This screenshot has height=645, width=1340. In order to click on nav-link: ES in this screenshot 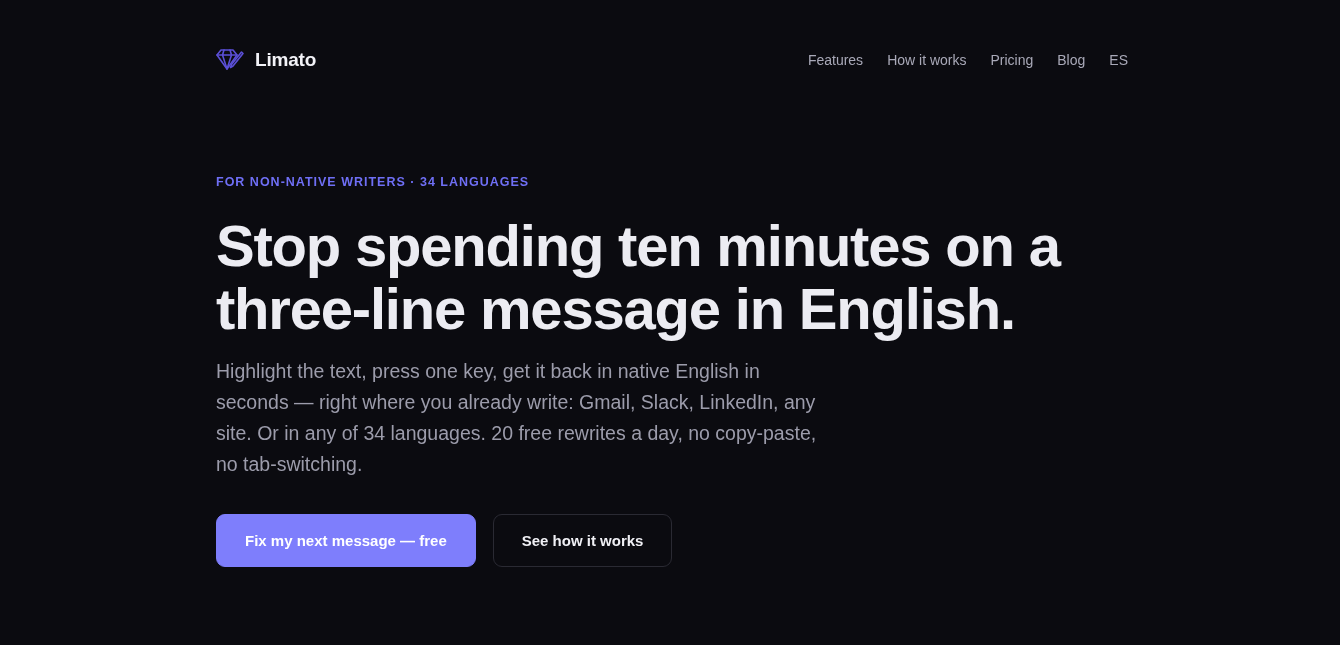, I will do `click(1118, 60)`.